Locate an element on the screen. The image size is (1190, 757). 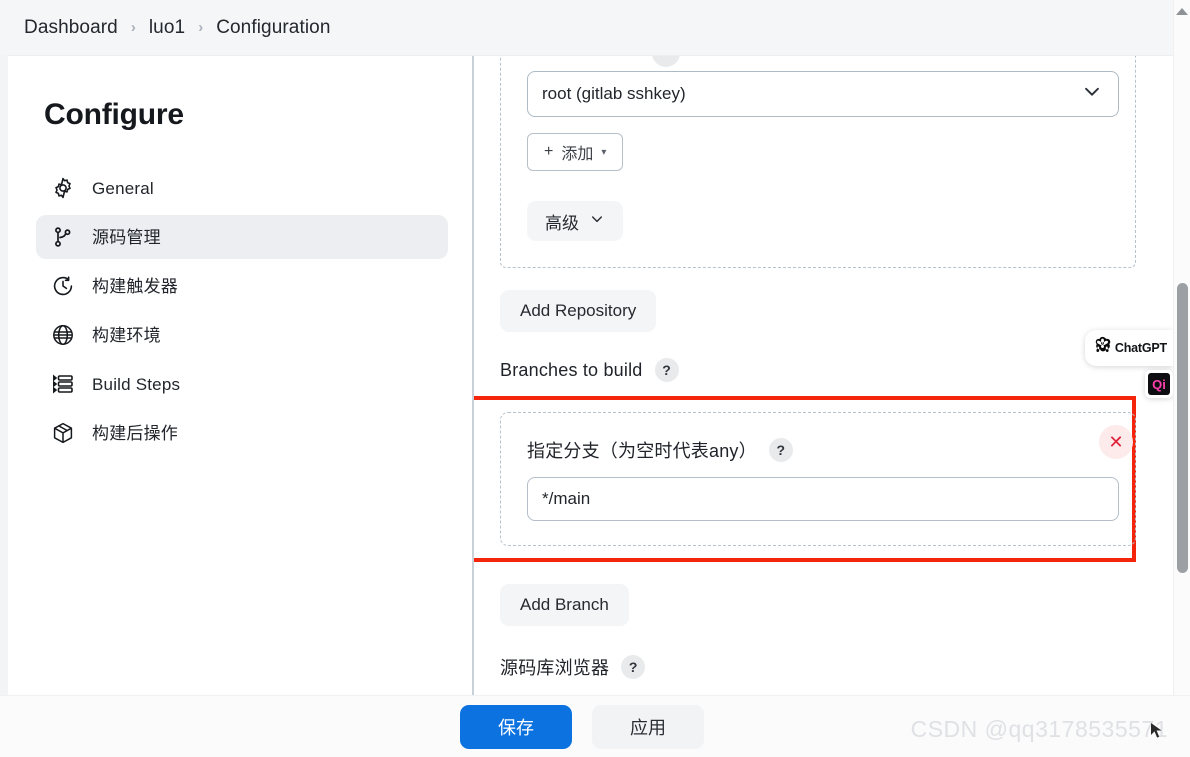
chevron-down-icon is located at coordinates (597, 221).